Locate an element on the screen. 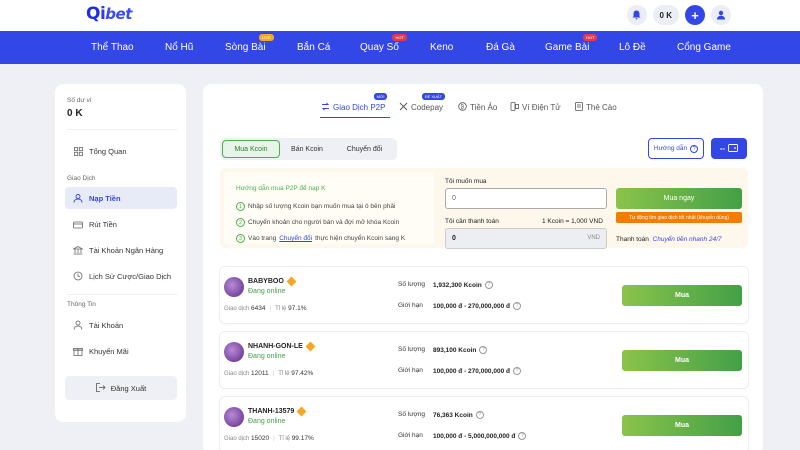 The width and height of the screenshot is (800, 450). sidebar-item-history: Lịch Sử Cược/Giao Dịch is located at coordinates (121, 276).